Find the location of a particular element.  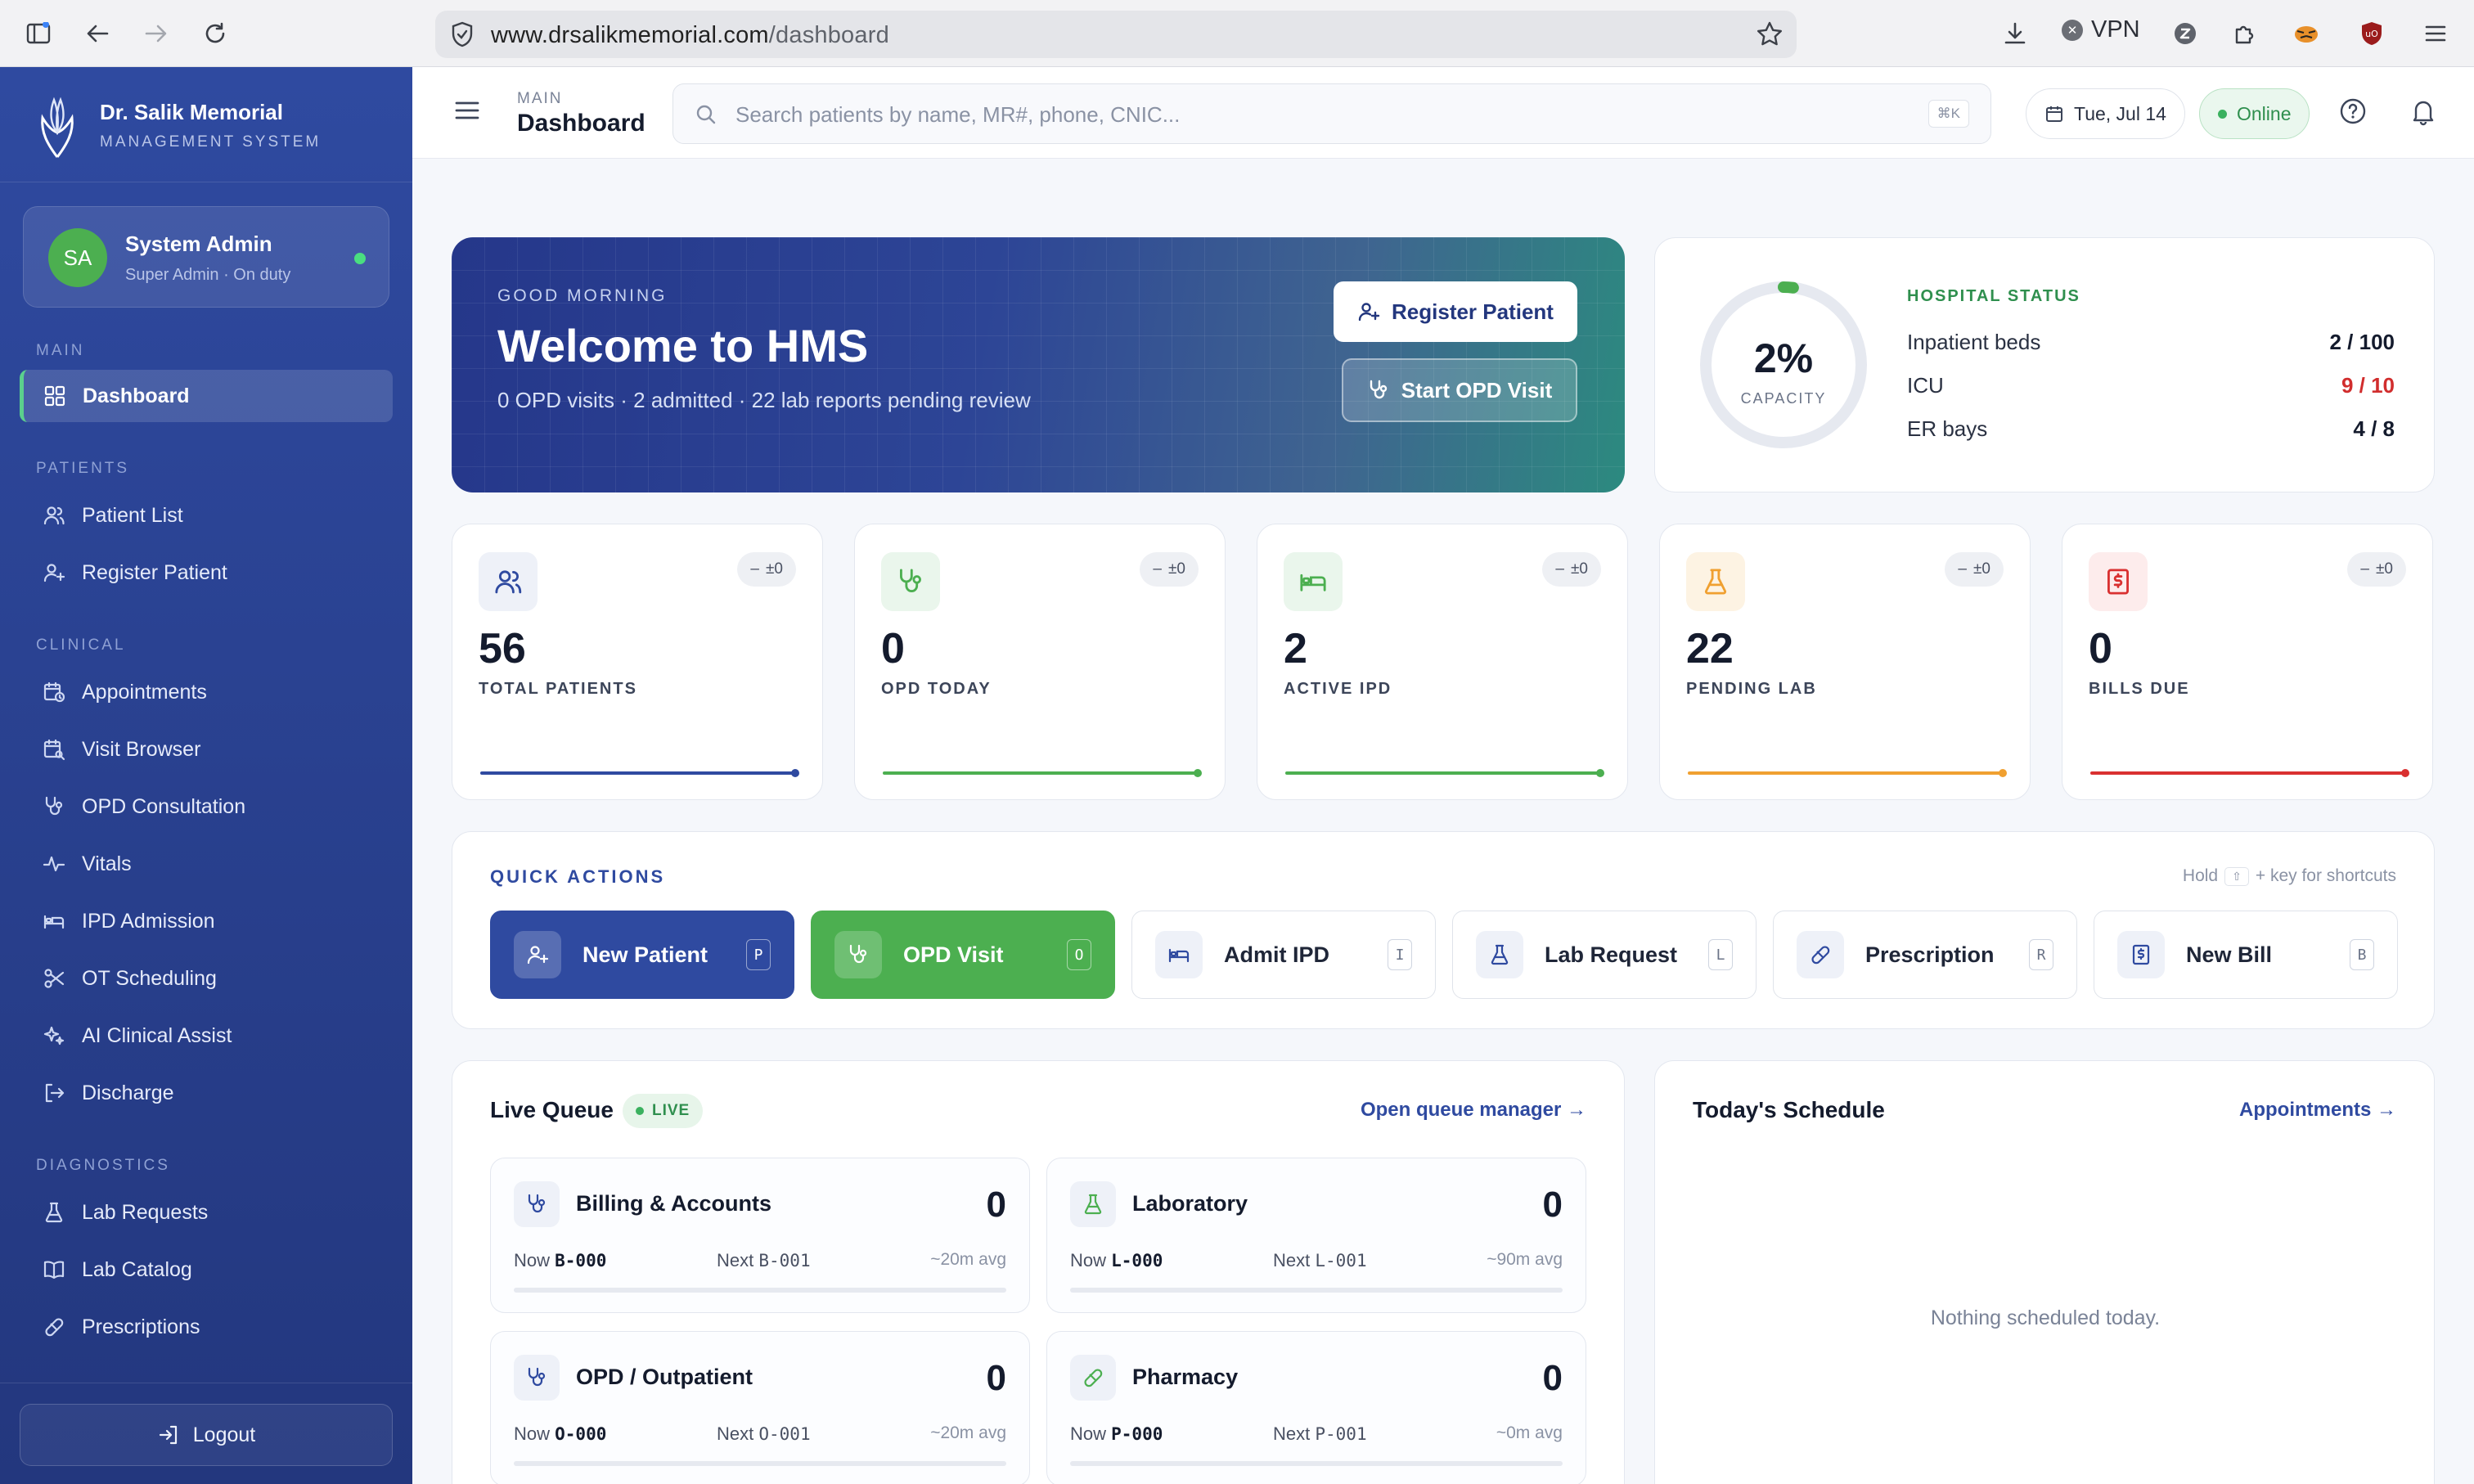

queue-name: Billing & Accounts is located at coordinates (674, 1203).